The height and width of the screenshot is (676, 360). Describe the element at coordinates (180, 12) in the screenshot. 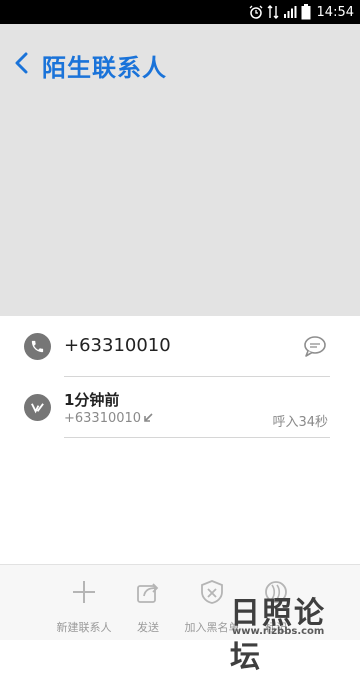

I see `status-bar: 14:54` at that location.